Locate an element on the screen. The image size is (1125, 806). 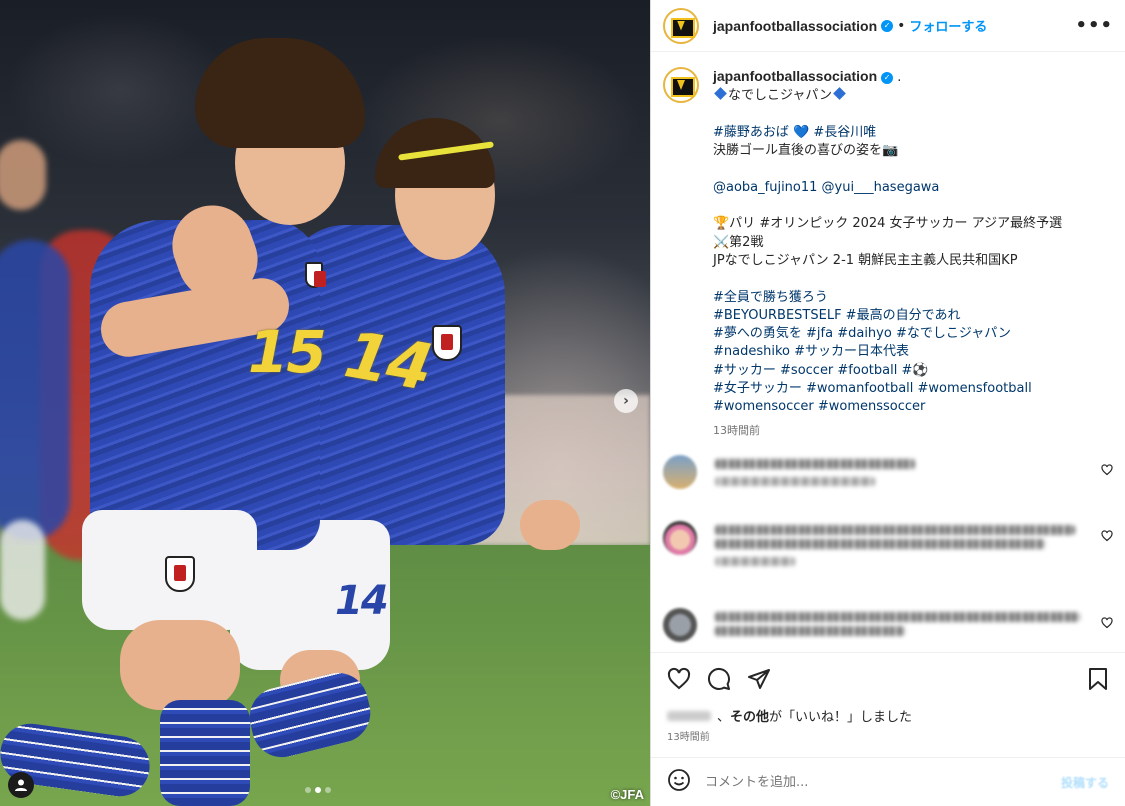
add-comment-bar: 投稿する is located at coordinates (888, 781).